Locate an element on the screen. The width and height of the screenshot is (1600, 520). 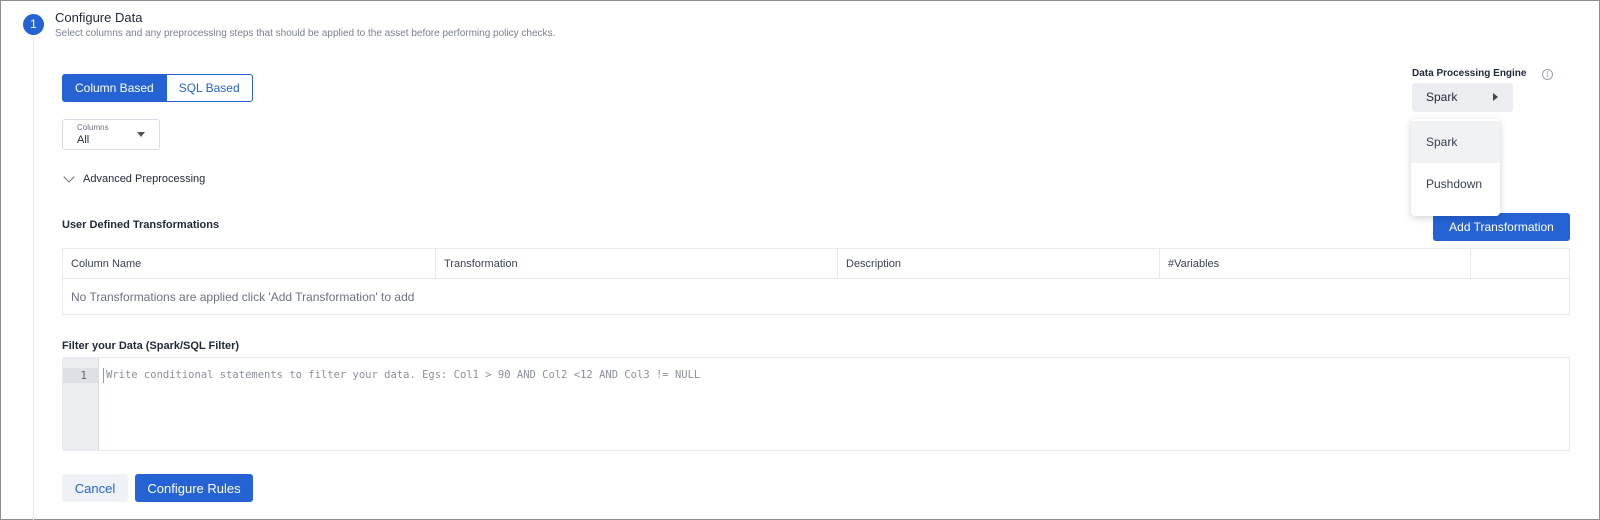
filter-title: Filter your Data (Spark/SQL Filter) is located at coordinates (151, 346).